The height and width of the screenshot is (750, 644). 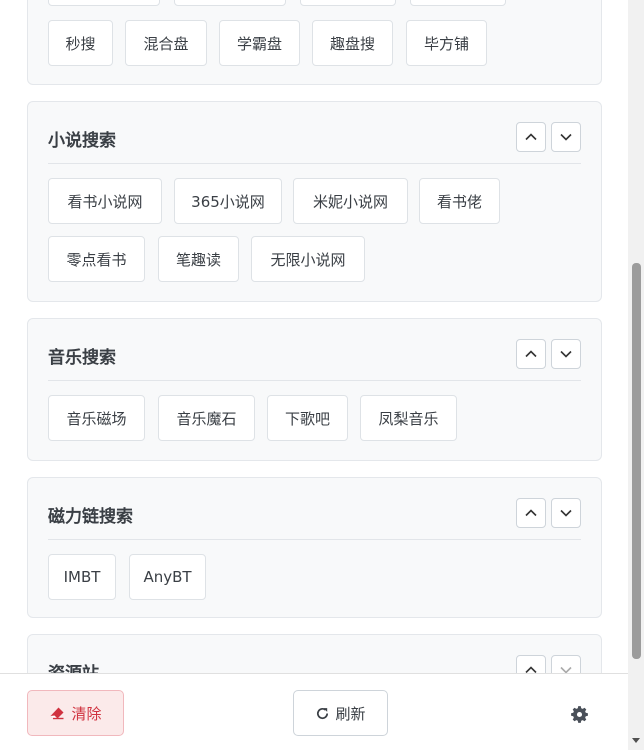 I want to click on refresh-button: 刷新, so click(x=340, y=713).